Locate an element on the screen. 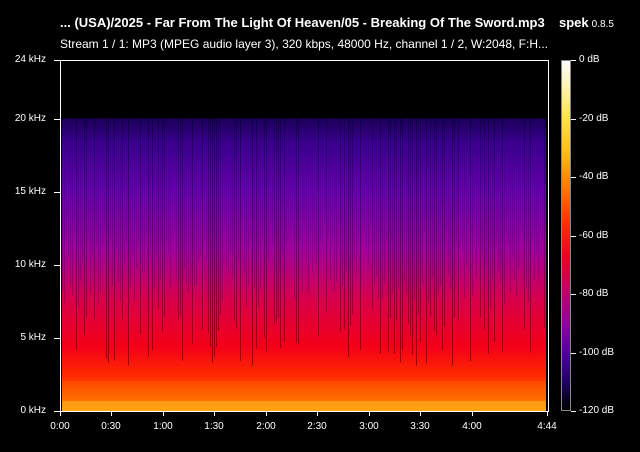 The height and width of the screenshot is (452, 640). app-version: 0.8.5 is located at coordinates (602, 24).